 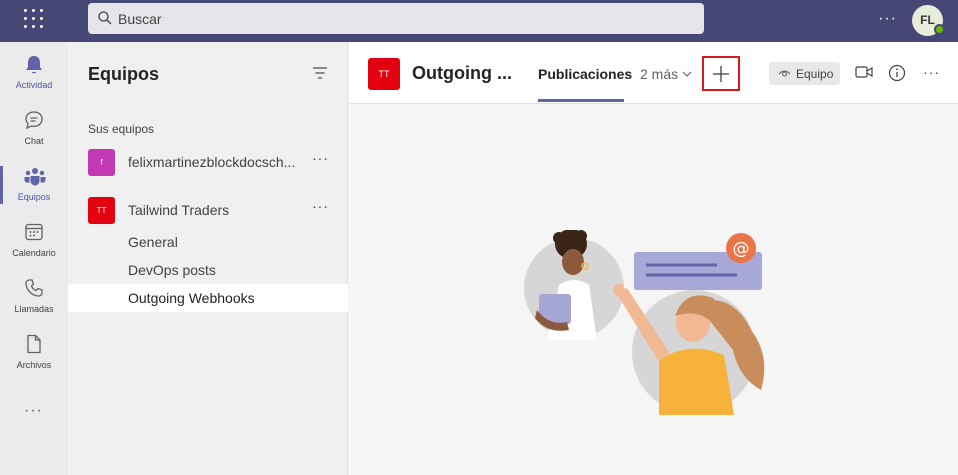 What do you see at coordinates (34, 232) in the screenshot?
I see `calendar-icon` at bounding box center [34, 232].